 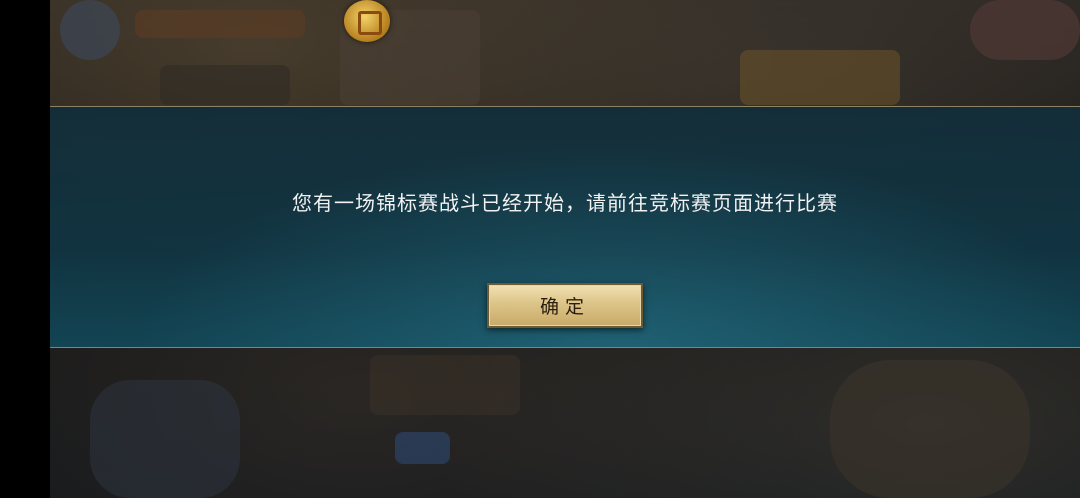 I want to click on gift-box-icon, so click(x=367, y=21).